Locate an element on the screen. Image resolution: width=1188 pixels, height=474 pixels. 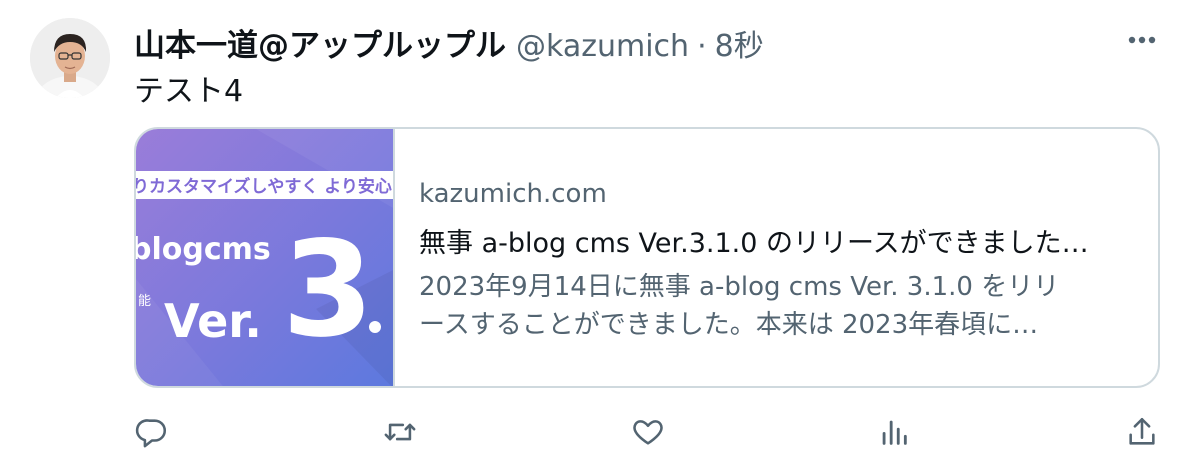
action-bar is located at coordinates (594, 432).